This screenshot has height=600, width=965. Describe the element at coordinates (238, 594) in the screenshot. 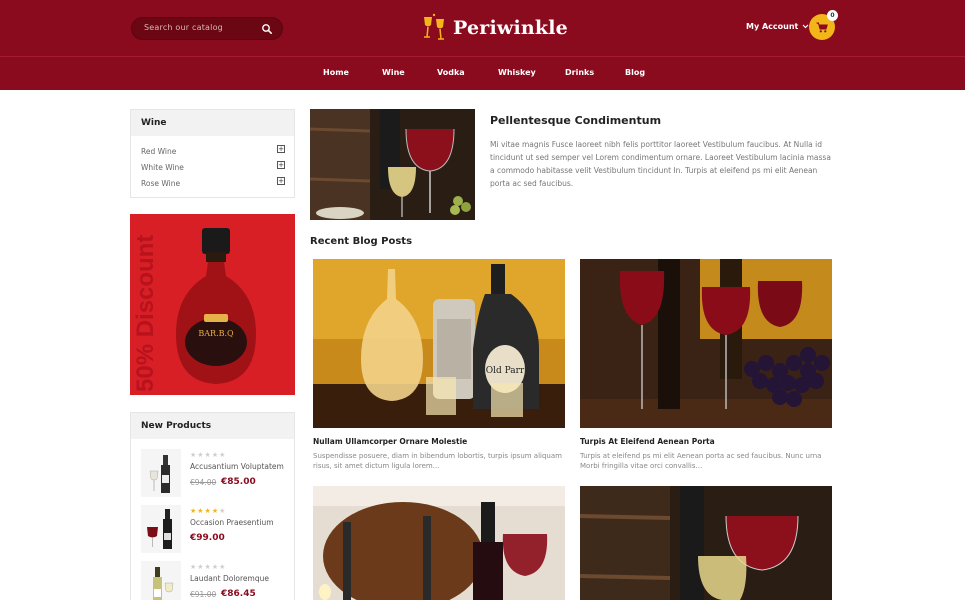

I see `product-price: €86.45` at that location.